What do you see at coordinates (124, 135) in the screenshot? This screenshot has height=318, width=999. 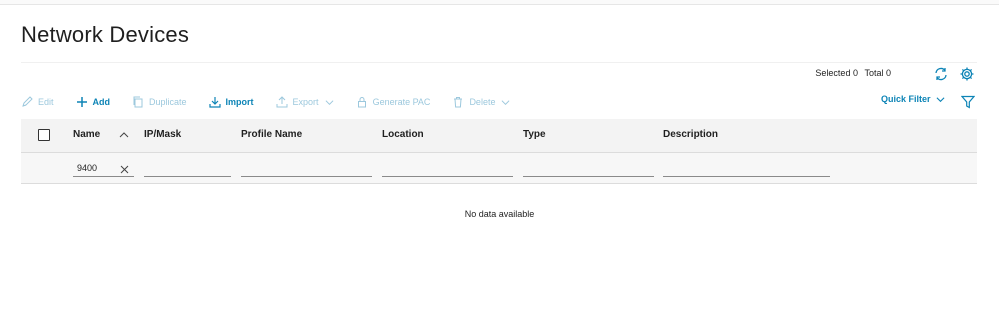 I see `chevron-up-icon` at bounding box center [124, 135].